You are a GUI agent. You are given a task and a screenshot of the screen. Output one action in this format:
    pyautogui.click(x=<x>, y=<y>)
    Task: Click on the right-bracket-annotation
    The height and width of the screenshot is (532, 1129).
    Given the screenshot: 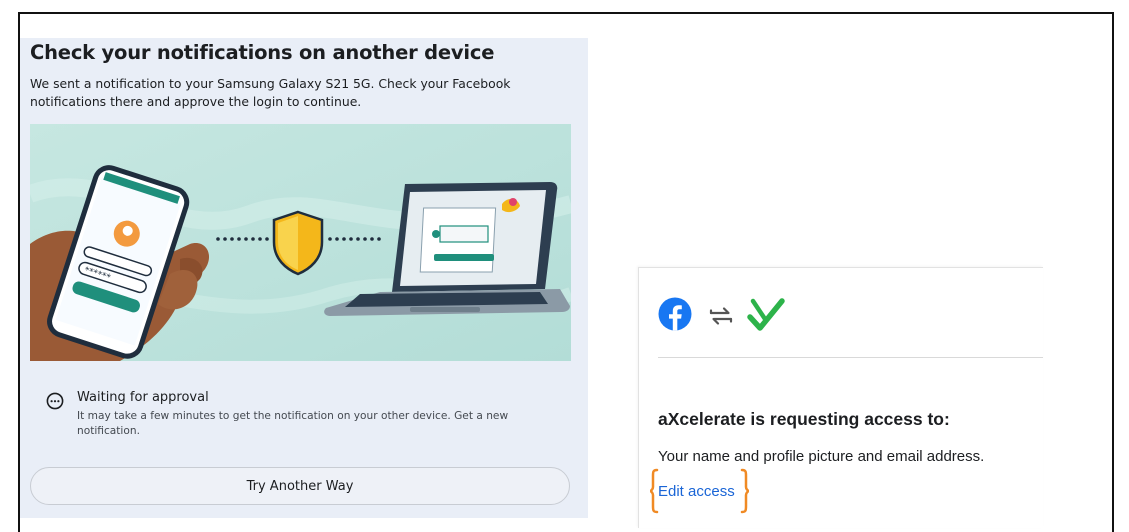 What is the action you would take?
    pyautogui.click(x=745, y=491)
    